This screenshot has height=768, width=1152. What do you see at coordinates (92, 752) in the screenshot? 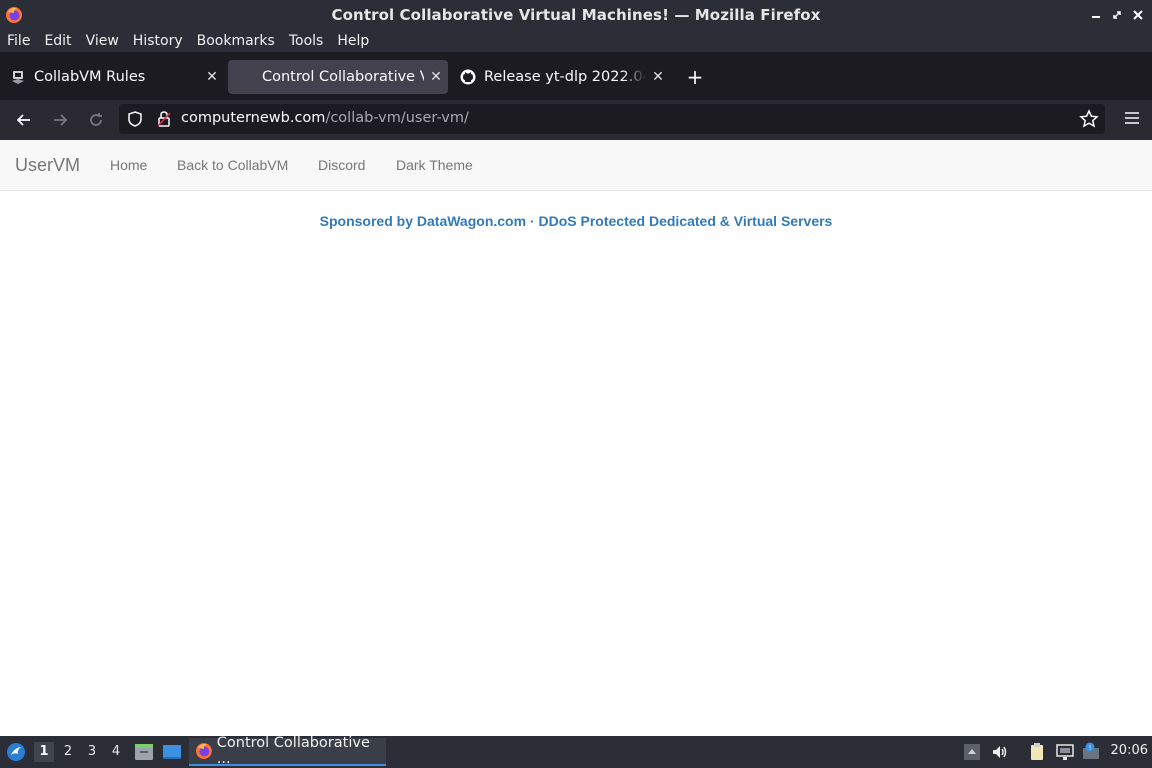
I see `workspace-3: 3` at bounding box center [92, 752].